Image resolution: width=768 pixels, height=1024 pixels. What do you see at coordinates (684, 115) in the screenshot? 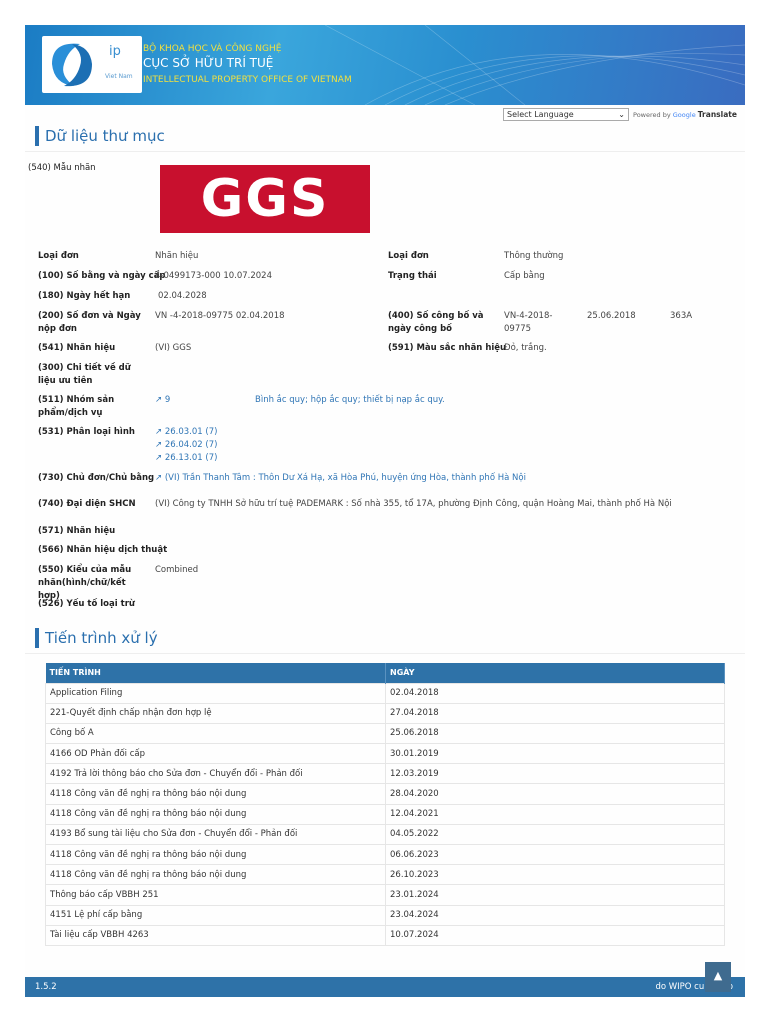
I see `google-text: Google` at bounding box center [684, 115].